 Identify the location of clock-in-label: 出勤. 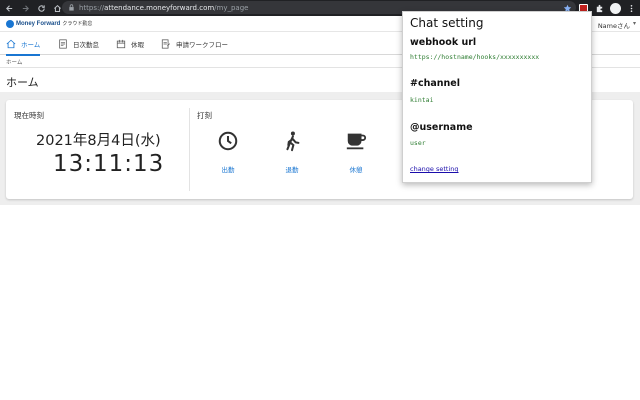
(228, 170).